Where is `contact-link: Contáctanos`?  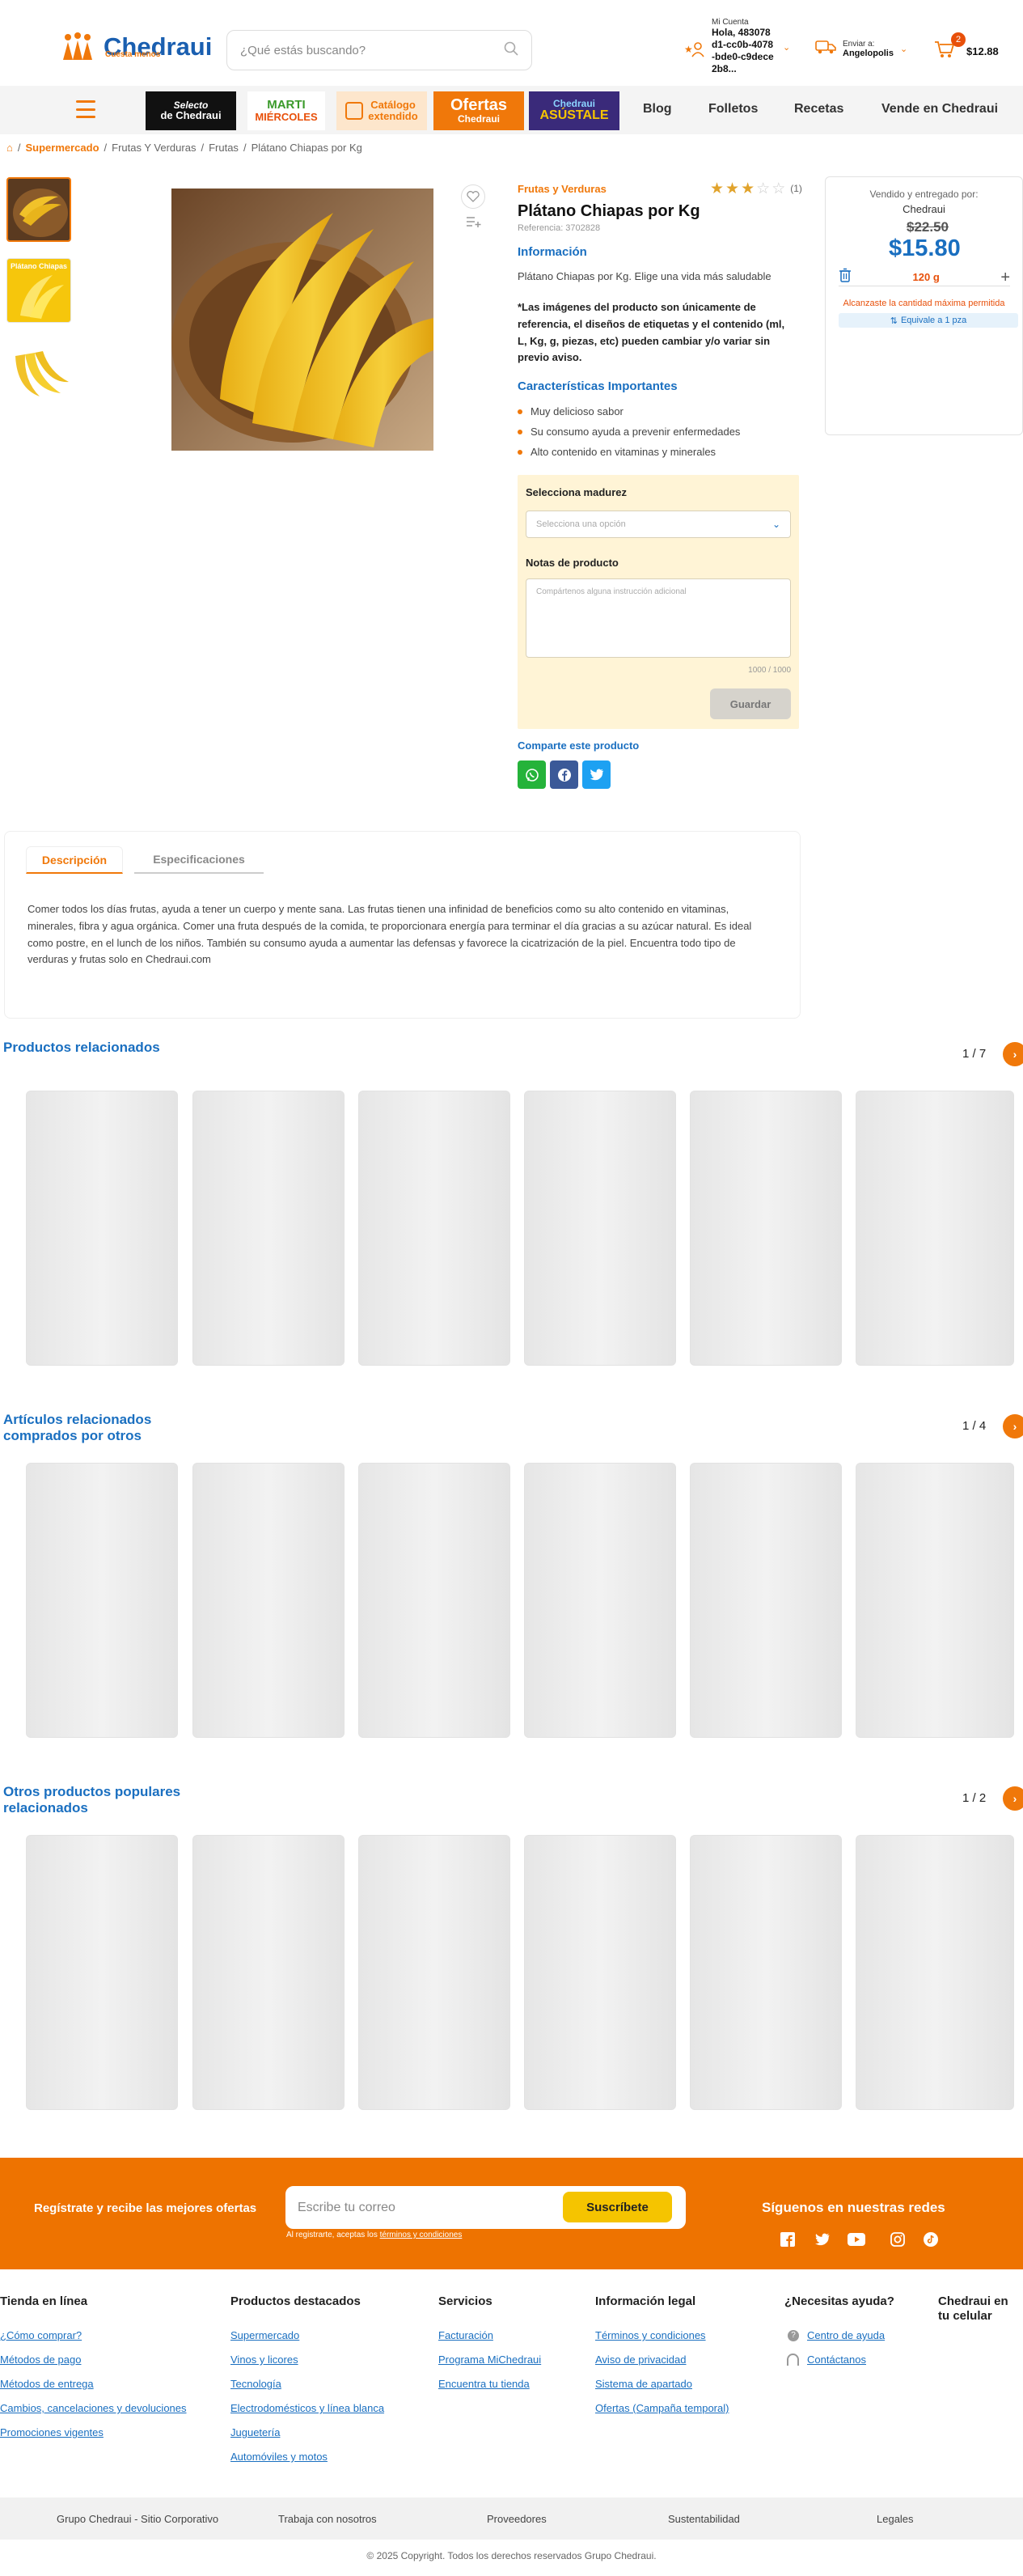
contact-link: Contáctanos is located at coordinates (839, 2360).